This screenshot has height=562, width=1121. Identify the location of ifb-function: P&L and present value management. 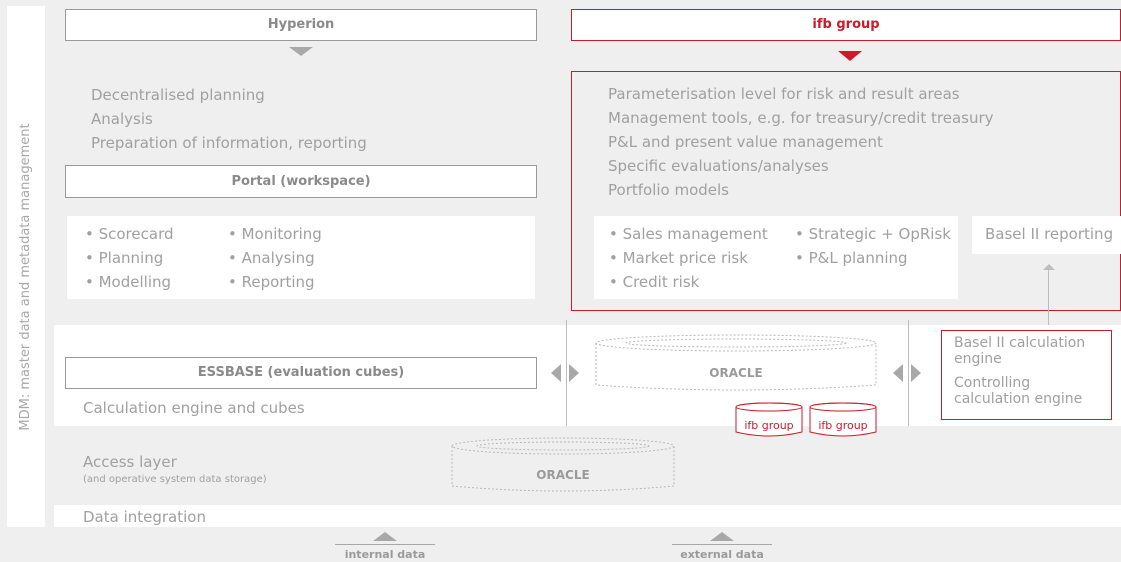
(745, 142).